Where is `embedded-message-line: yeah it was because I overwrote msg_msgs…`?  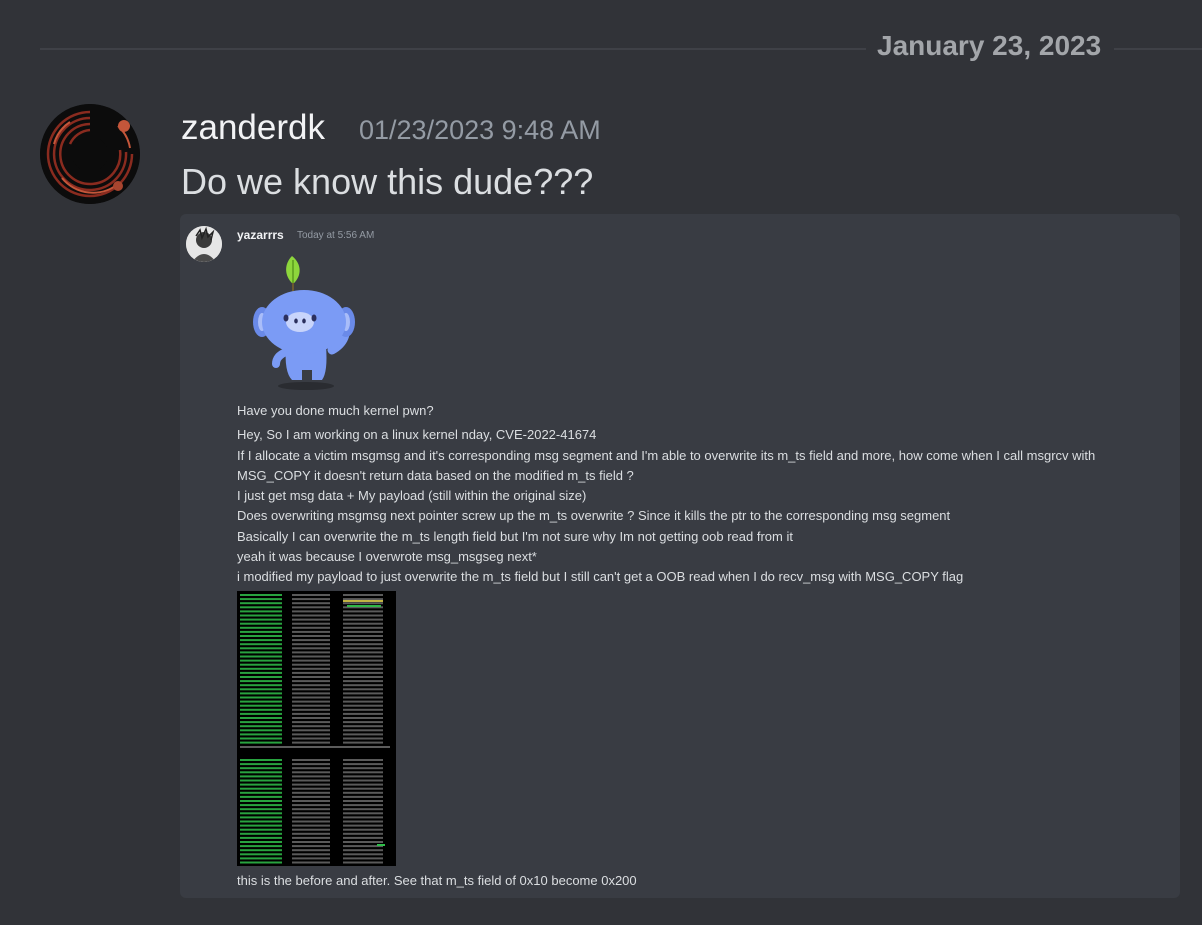 embedded-message-line: yeah it was because I overwrote msg_msgs… is located at coordinates (387, 557).